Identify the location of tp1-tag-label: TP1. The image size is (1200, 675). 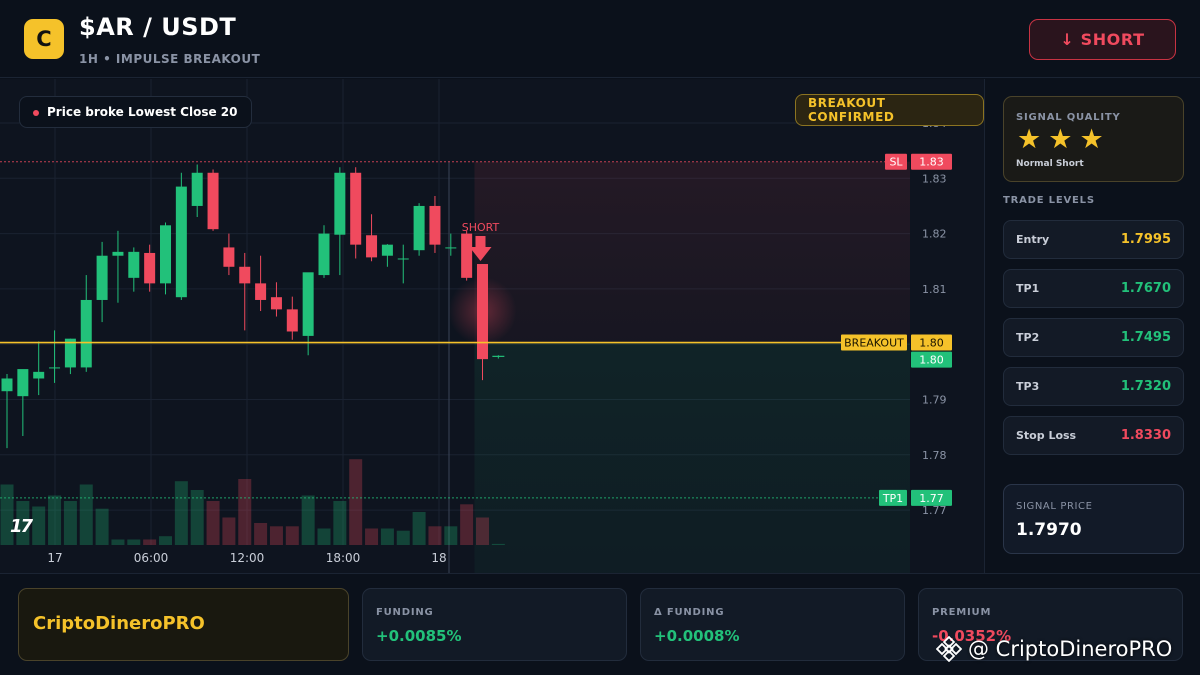
(892, 498).